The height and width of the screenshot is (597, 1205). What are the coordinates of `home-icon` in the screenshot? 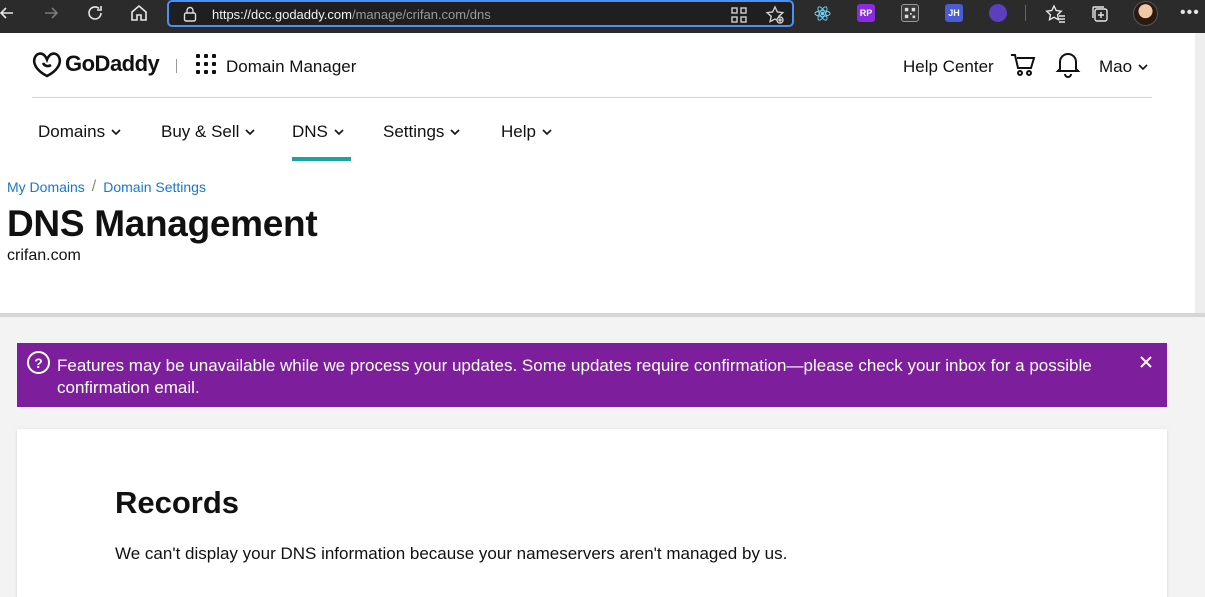 It's located at (139, 12).